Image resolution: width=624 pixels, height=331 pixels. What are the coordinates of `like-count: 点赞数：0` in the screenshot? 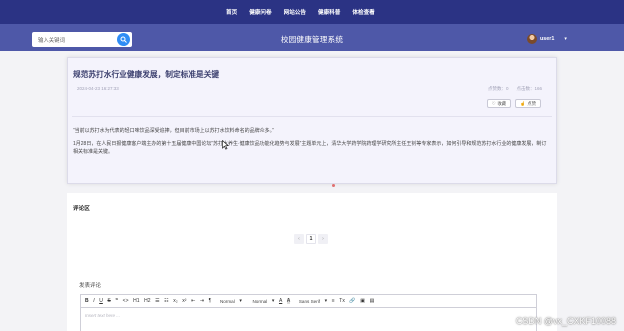 It's located at (498, 88).